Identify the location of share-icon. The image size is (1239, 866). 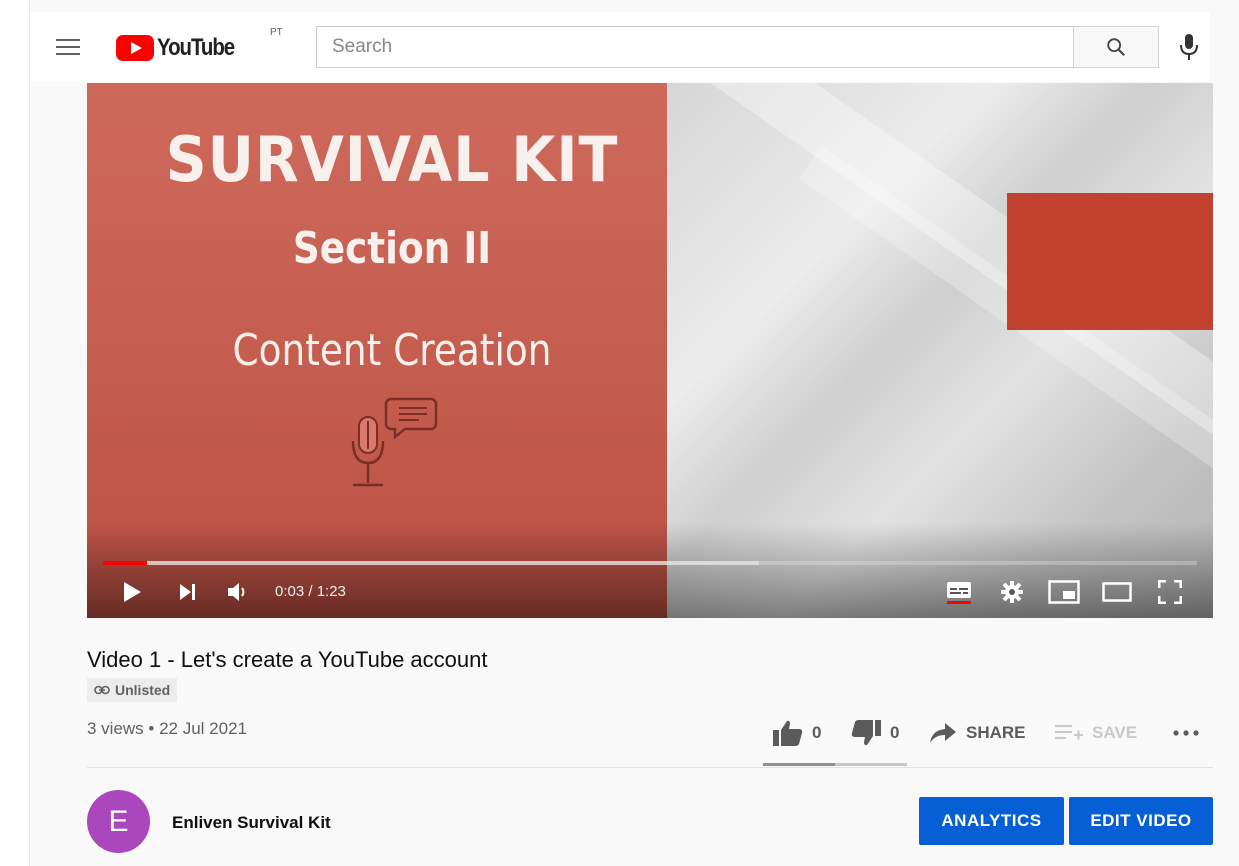
(943, 733).